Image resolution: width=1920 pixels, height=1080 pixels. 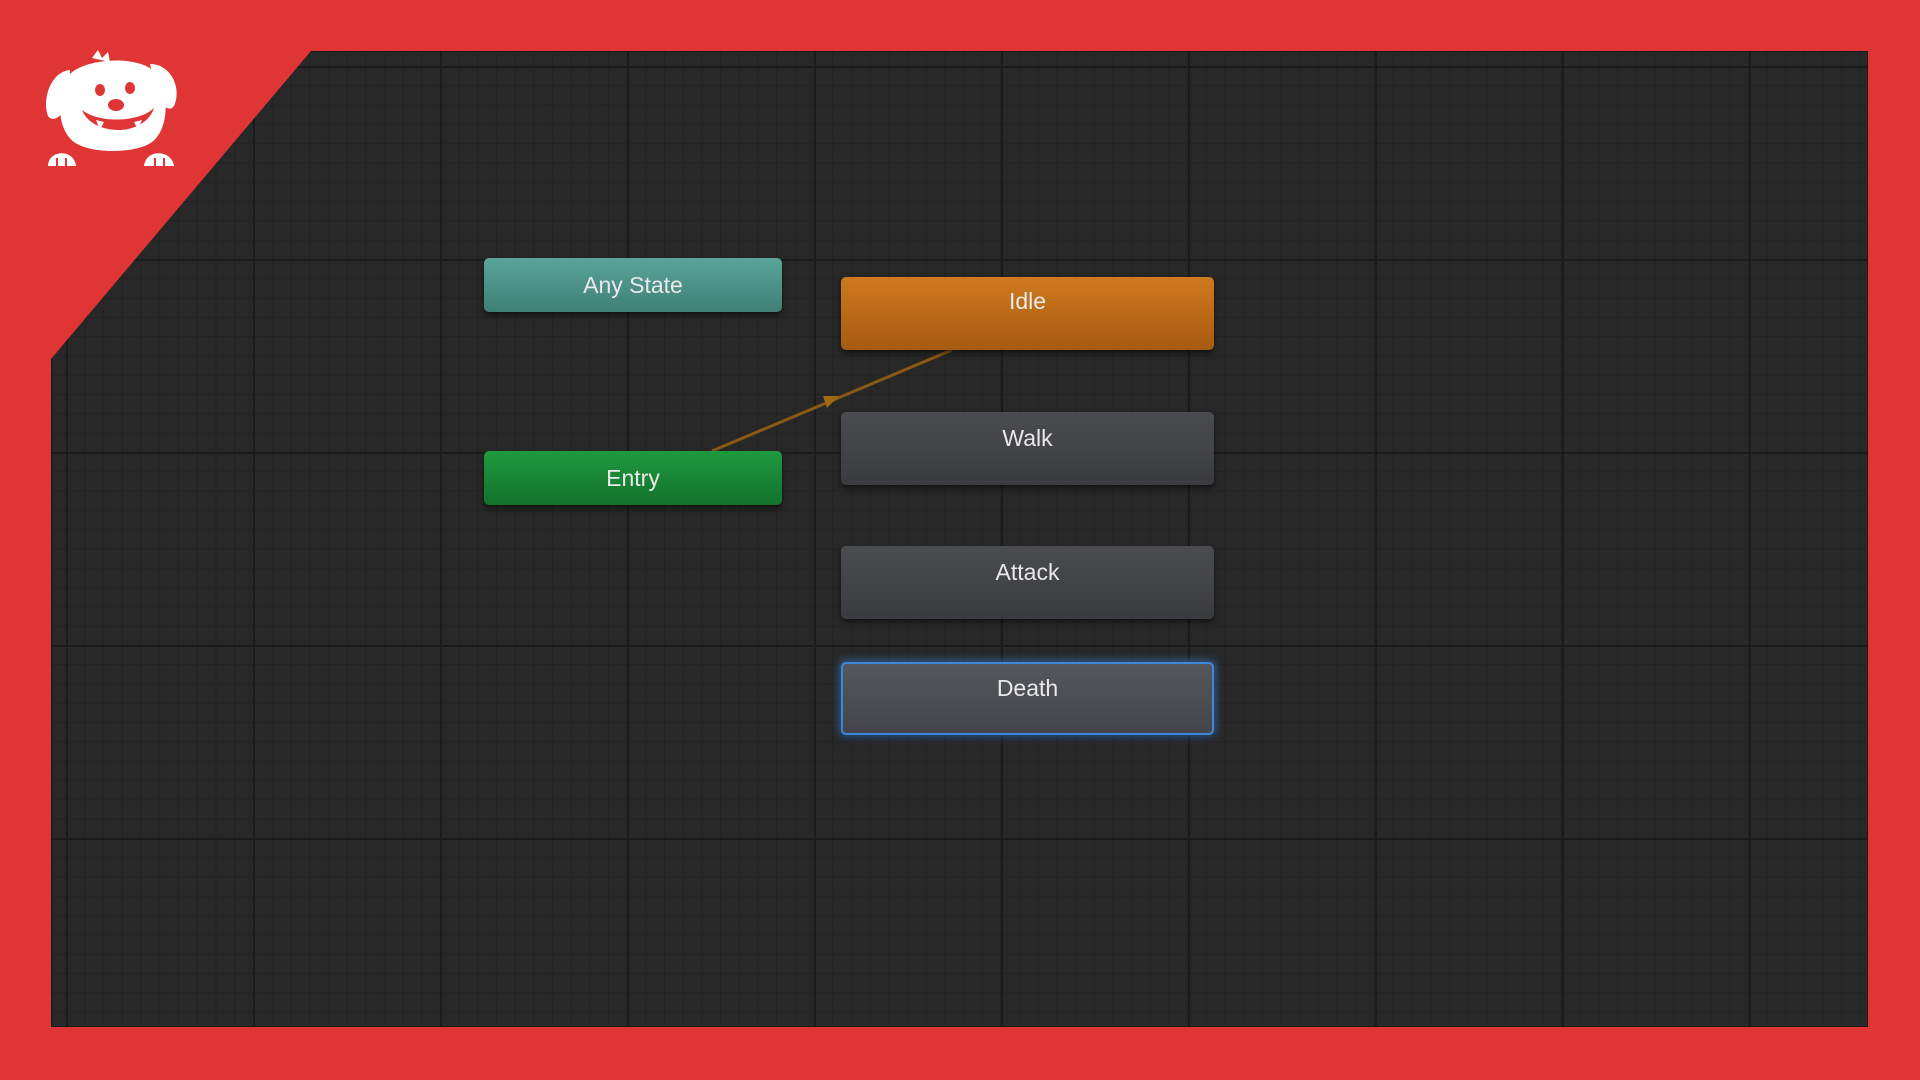 What do you see at coordinates (1027, 301) in the screenshot?
I see `state-label-idle: Idle` at bounding box center [1027, 301].